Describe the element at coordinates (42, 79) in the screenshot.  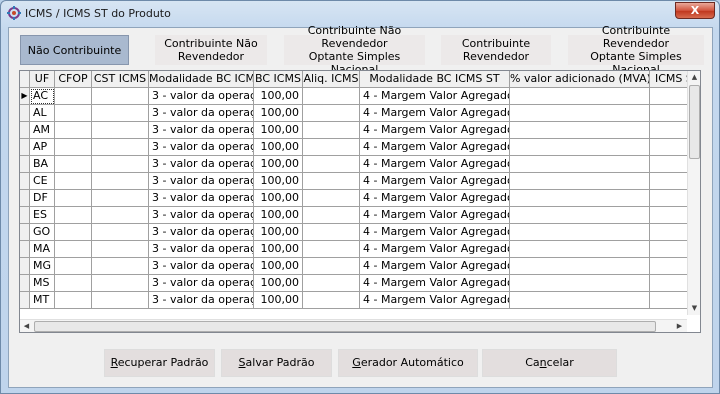
I see `header-uf: UF` at that location.